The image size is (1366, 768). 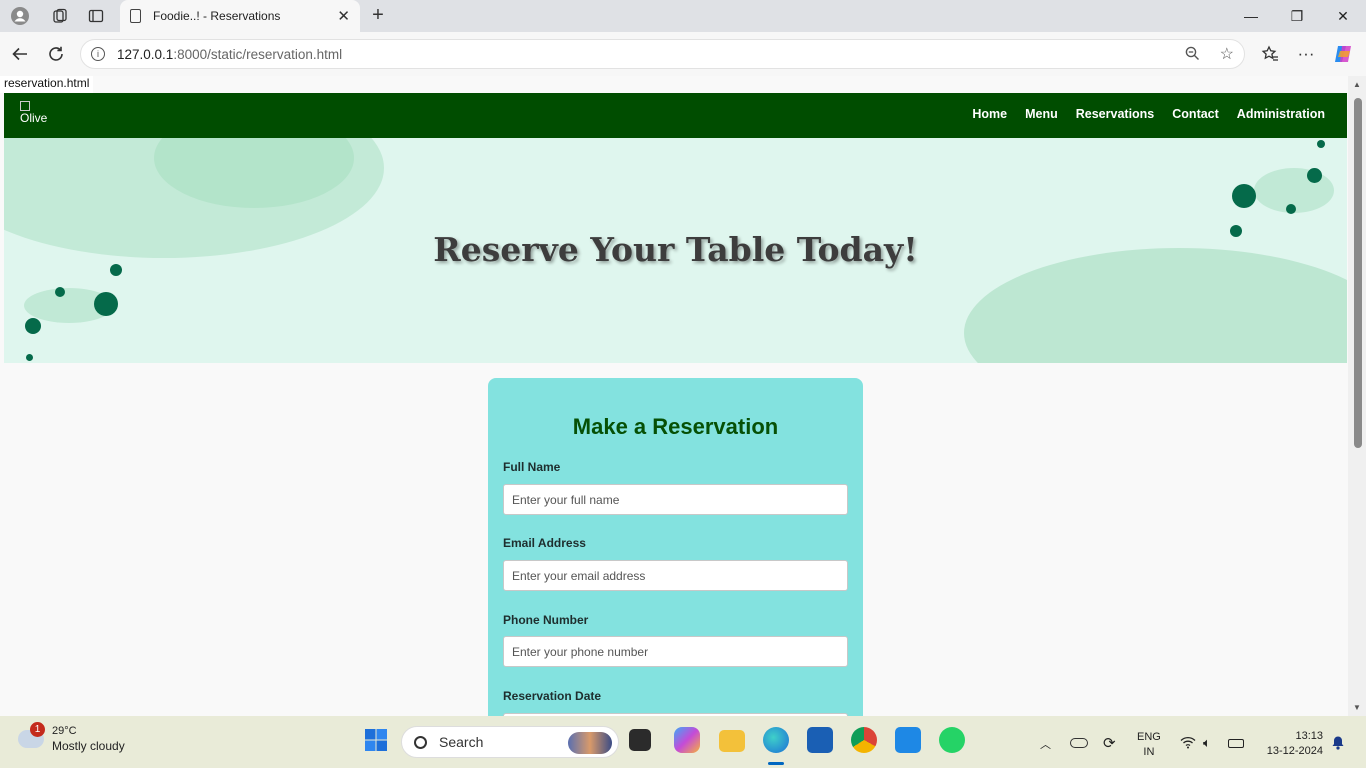 What do you see at coordinates (1109, 743) in the screenshot?
I see `sync-icon: ⟳` at bounding box center [1109, 743].